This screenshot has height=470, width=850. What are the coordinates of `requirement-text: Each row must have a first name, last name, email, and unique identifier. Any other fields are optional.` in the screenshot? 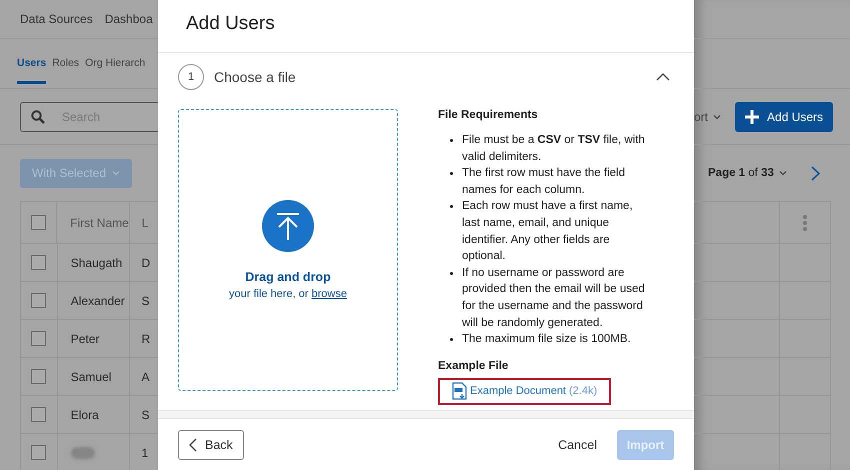 It's located at (548, 231).